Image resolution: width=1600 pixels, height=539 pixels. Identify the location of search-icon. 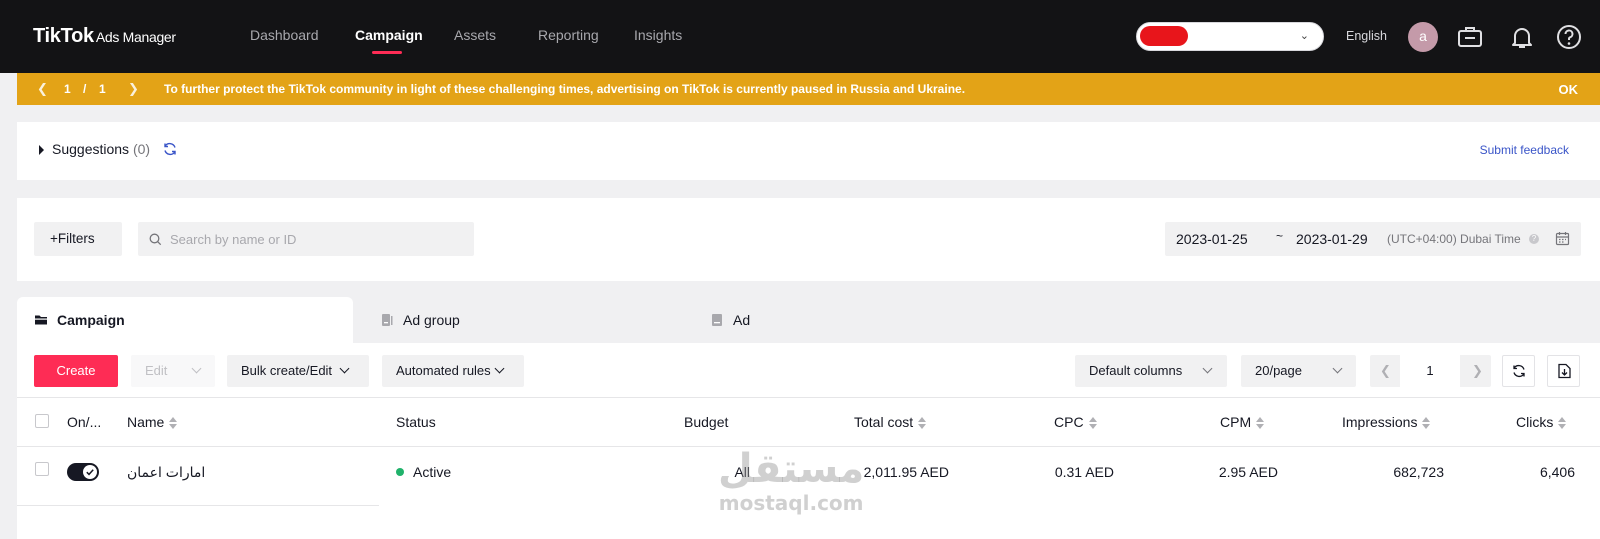
(155, 241).